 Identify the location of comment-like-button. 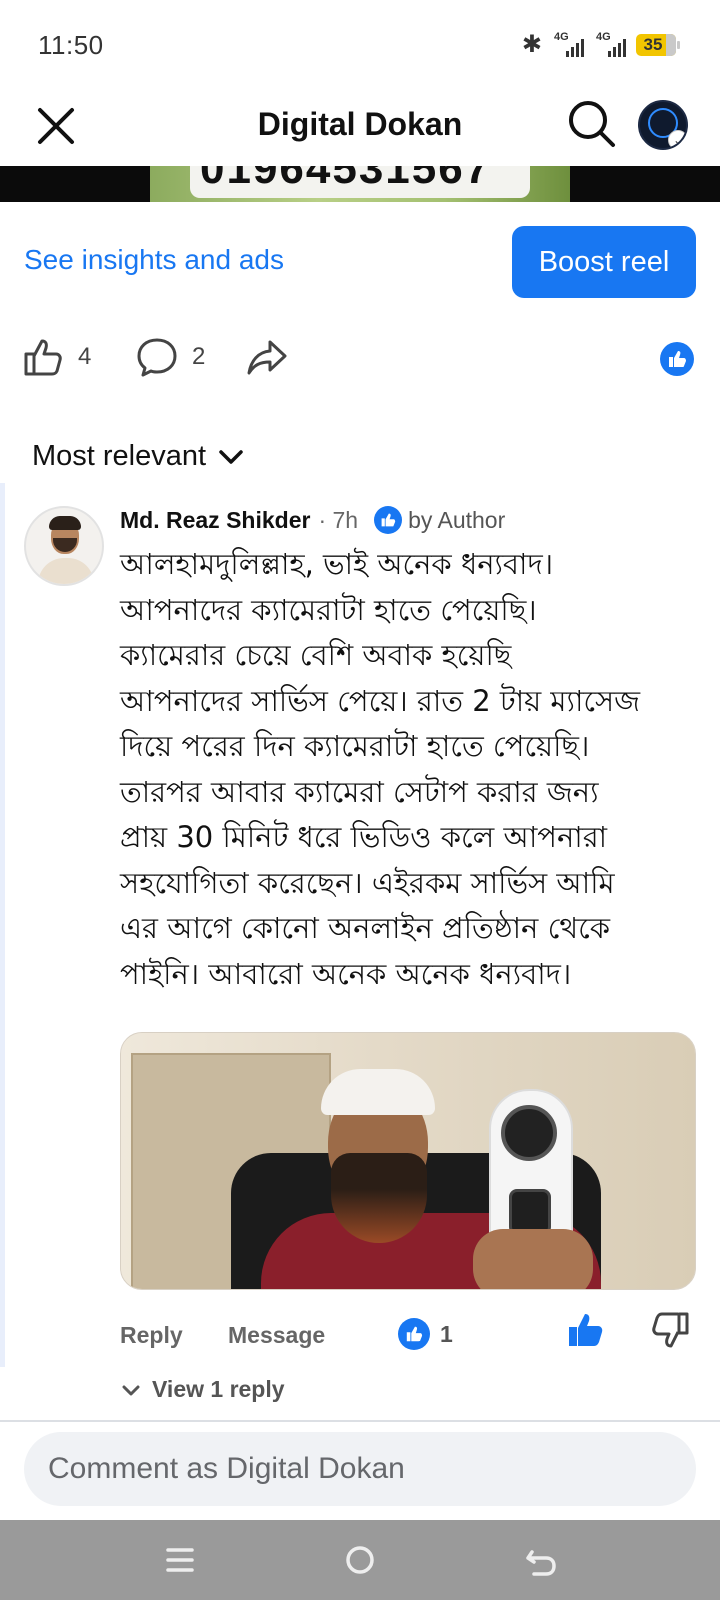
(586, 1330).